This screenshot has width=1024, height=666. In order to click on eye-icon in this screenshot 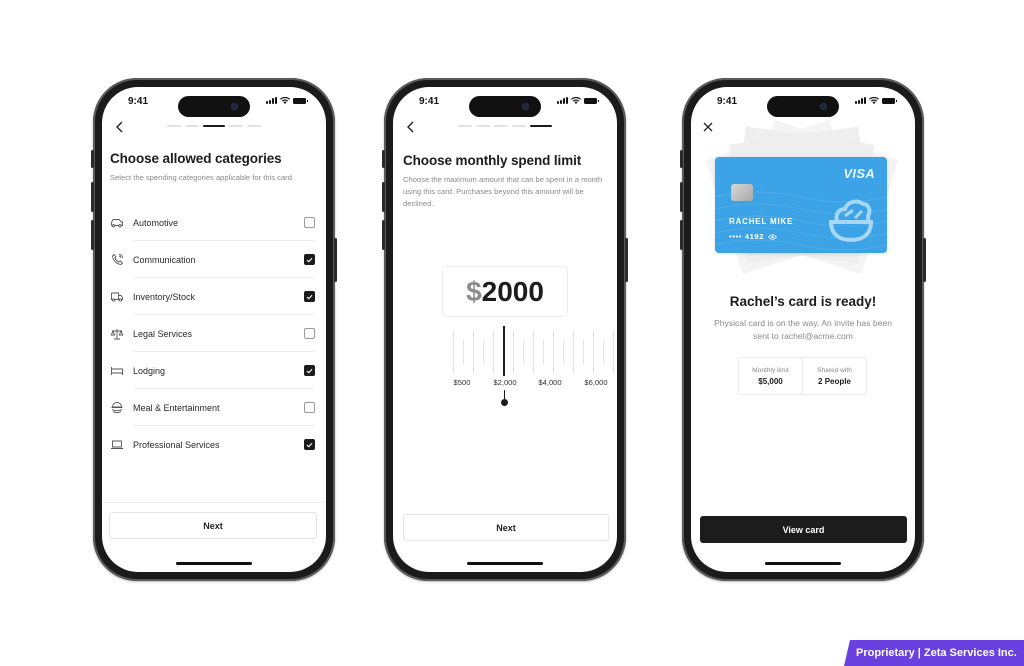, I will do `click(773, 236)`.